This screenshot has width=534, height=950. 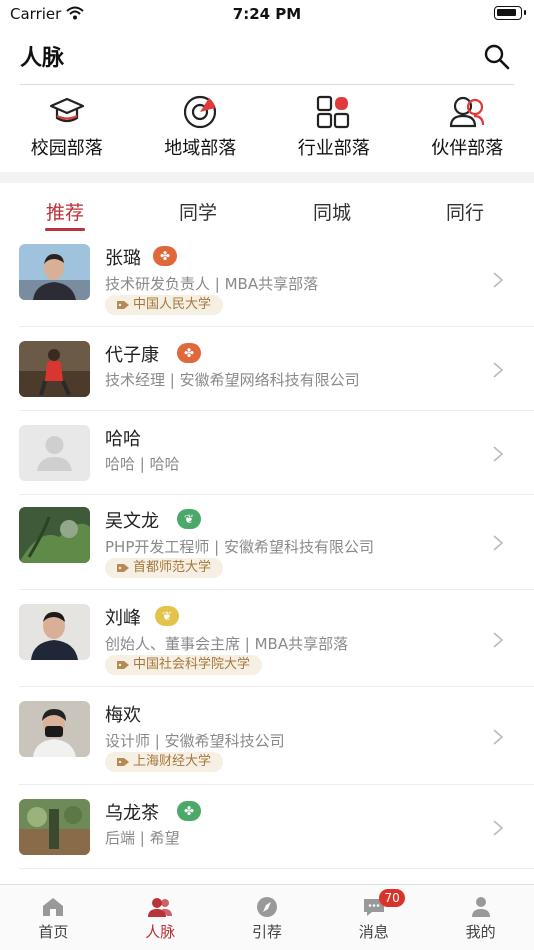 I want to click on page-title: 人脉, so click(x=42, y=58).